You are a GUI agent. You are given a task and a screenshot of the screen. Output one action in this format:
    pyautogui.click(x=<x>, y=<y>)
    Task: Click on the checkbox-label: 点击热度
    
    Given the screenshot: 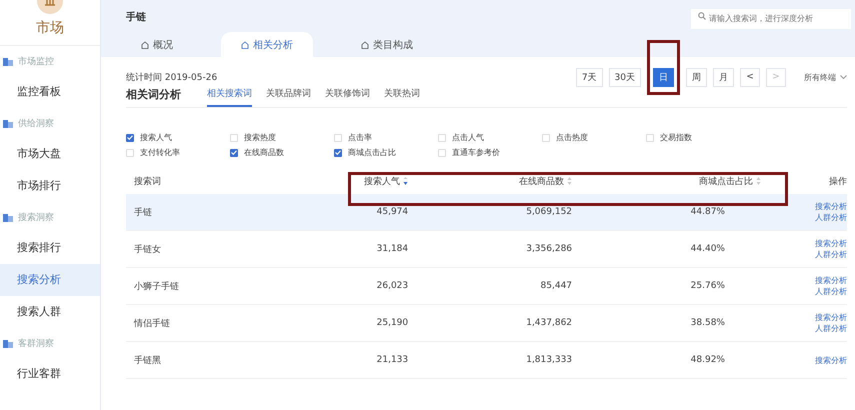 What is the action you would take?
    pyautogui.click(x=572, y=137)
    